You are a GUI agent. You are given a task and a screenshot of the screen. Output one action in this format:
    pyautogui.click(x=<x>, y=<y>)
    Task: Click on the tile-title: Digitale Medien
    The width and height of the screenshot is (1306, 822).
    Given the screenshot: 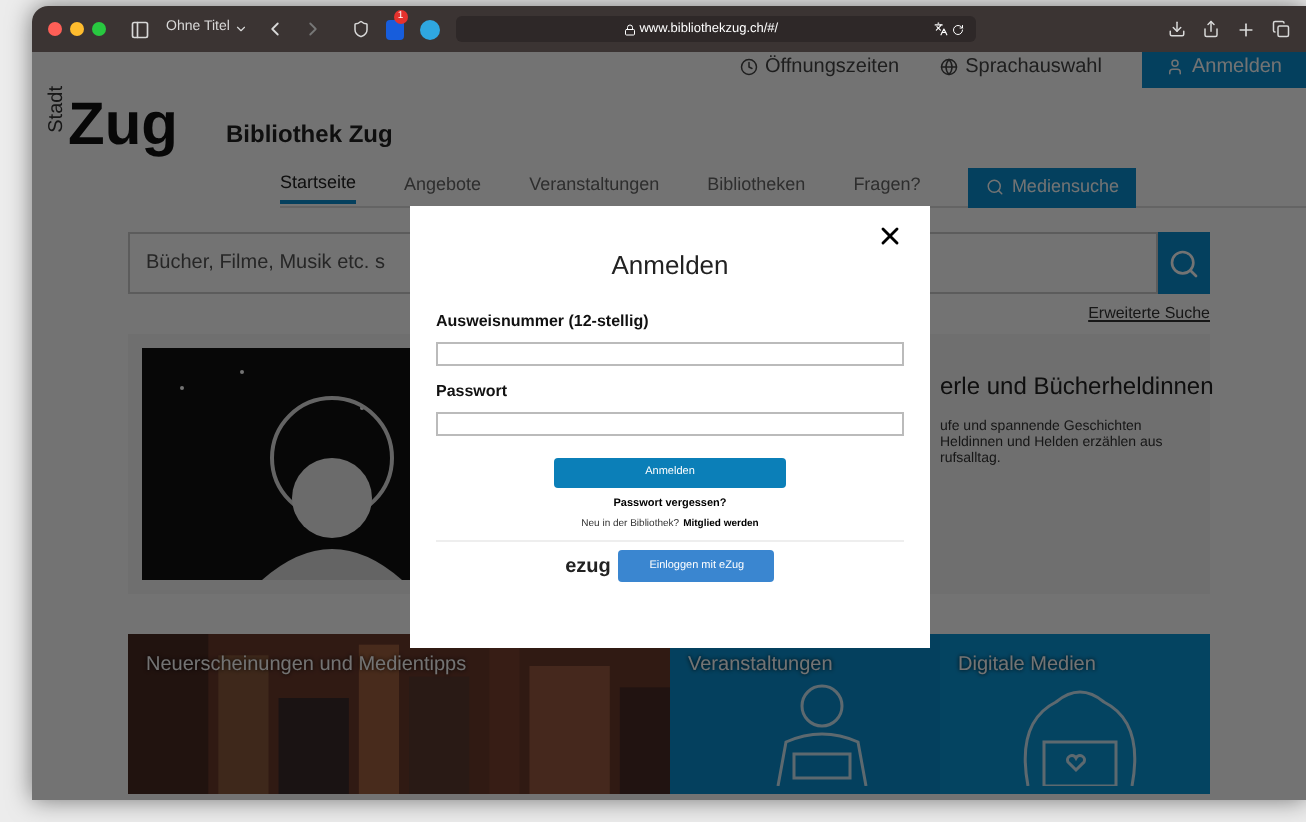 What is the action you would take?
    pyautogui.click(x=1027, y=666)
    